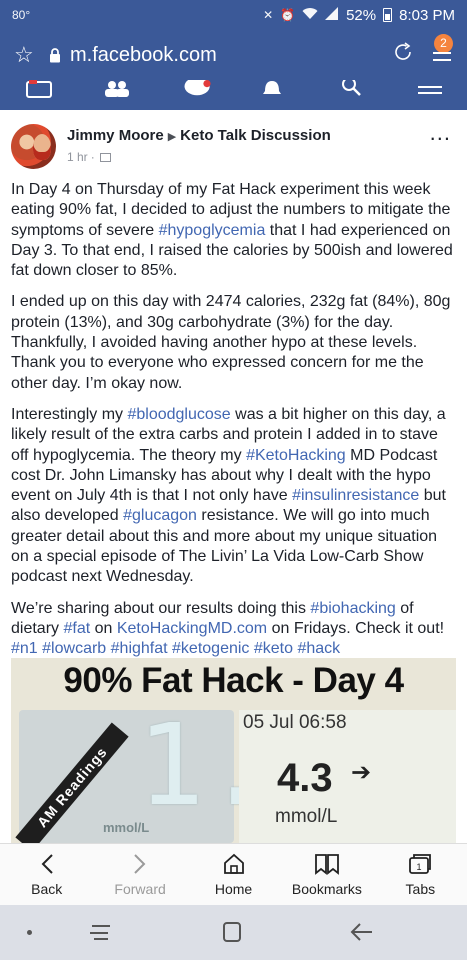 The height and width of the screenshot is (960, 467). I want to click on bookmarks-button: Bookmarks, so click(326, 874).